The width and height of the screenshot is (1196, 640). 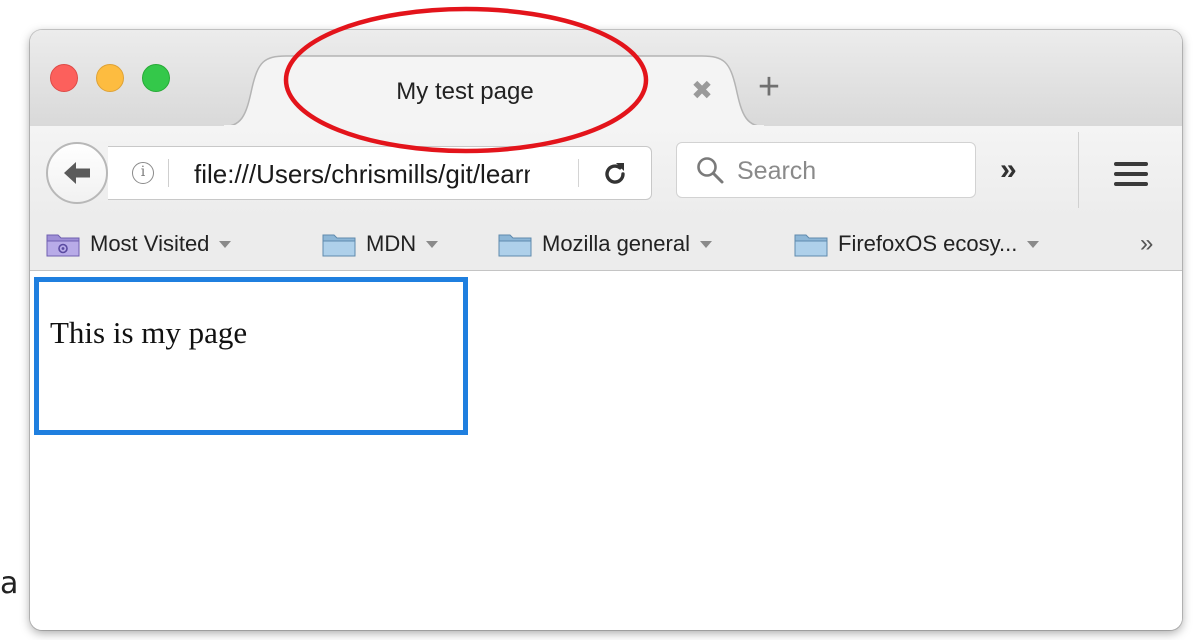 What do you see at coordinates (776, 171) in the screenshot?
I see `search-input: Search` at bounding box center [776, 171].